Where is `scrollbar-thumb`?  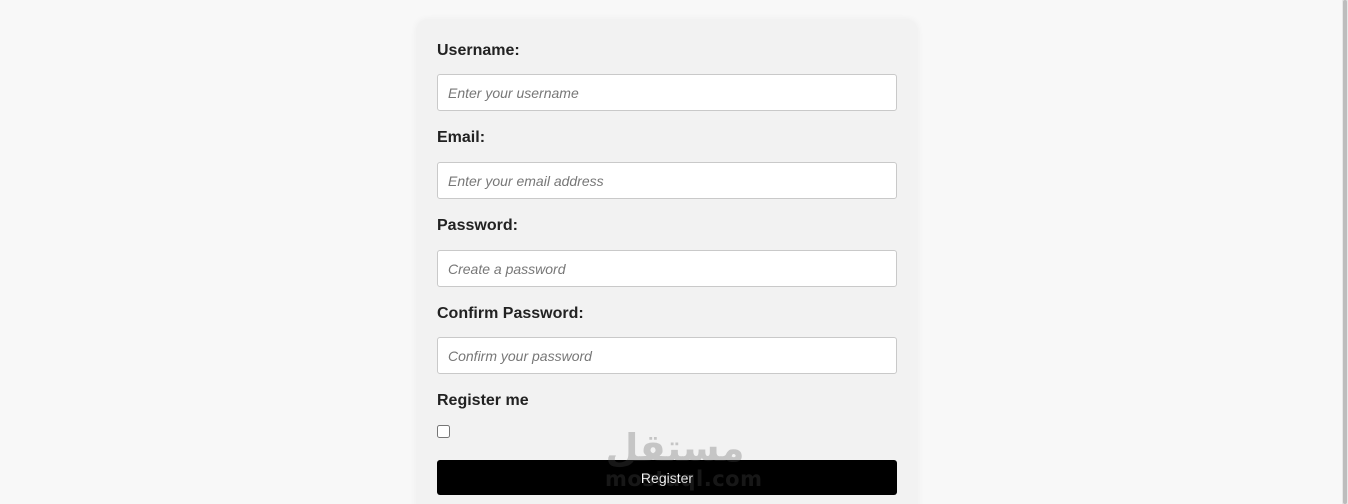 scrollbar-thumb is located at coordinates (1345, 252).